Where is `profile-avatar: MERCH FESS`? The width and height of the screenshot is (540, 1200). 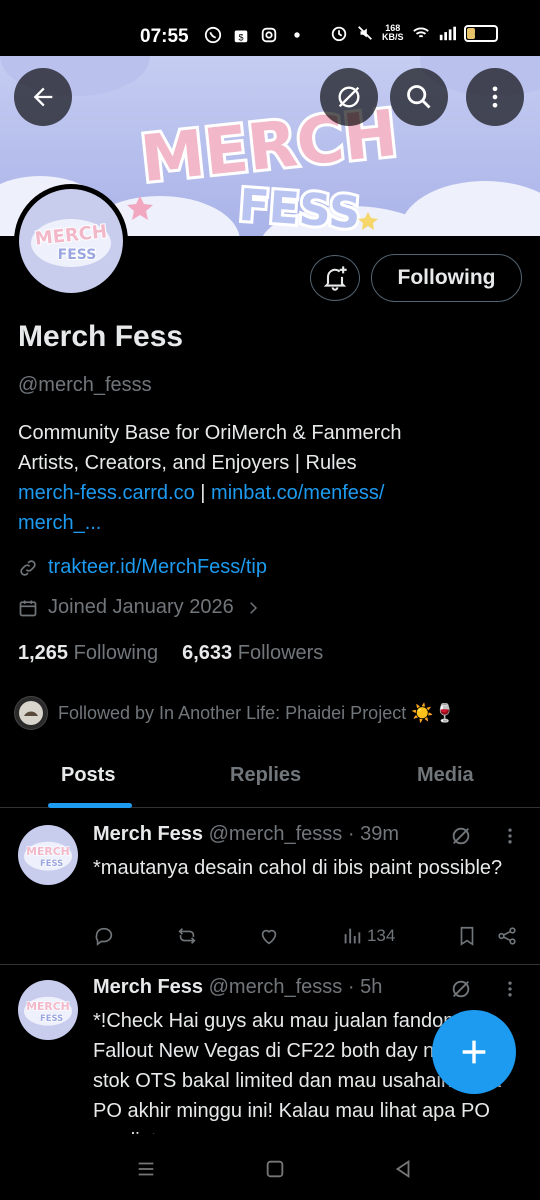
profile-avatar: MERCH FESS is located at coordinates (71, 241).